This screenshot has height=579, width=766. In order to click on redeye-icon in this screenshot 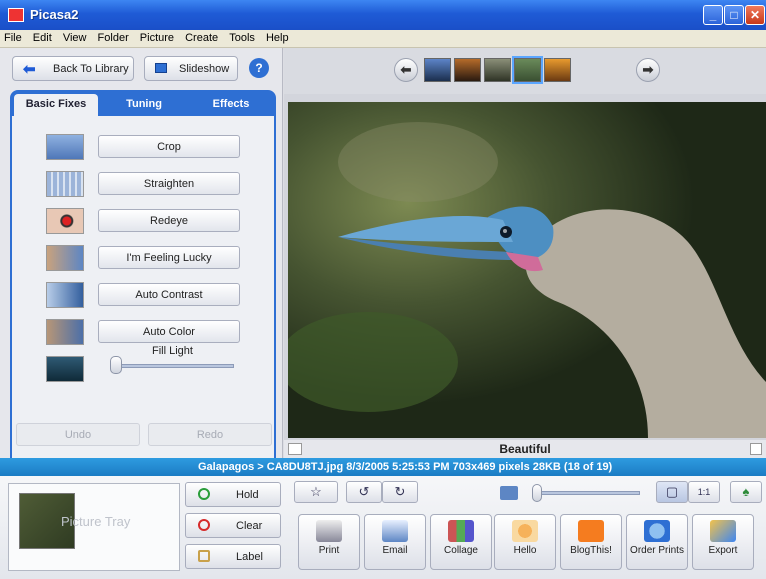, I will do `click(65, 221)`.